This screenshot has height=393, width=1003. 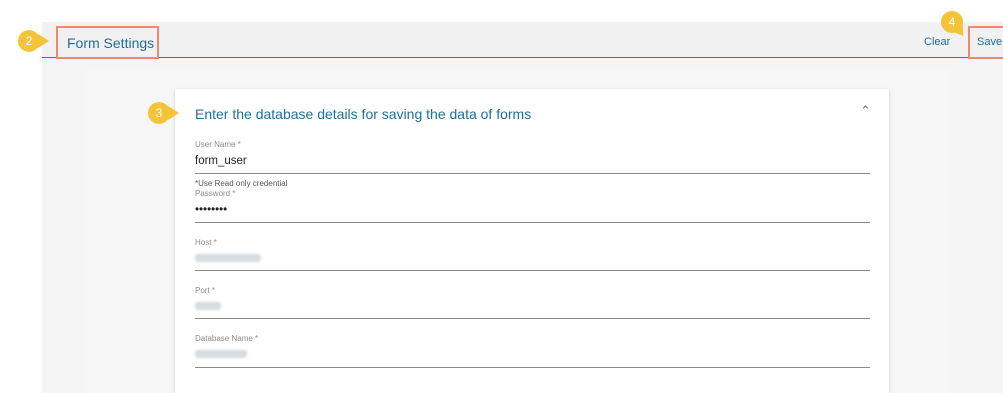 What do you see at coordinates (952, 22) in the screenshot?
I see `step-badge-4: 4` at bounding box center [952, 22].